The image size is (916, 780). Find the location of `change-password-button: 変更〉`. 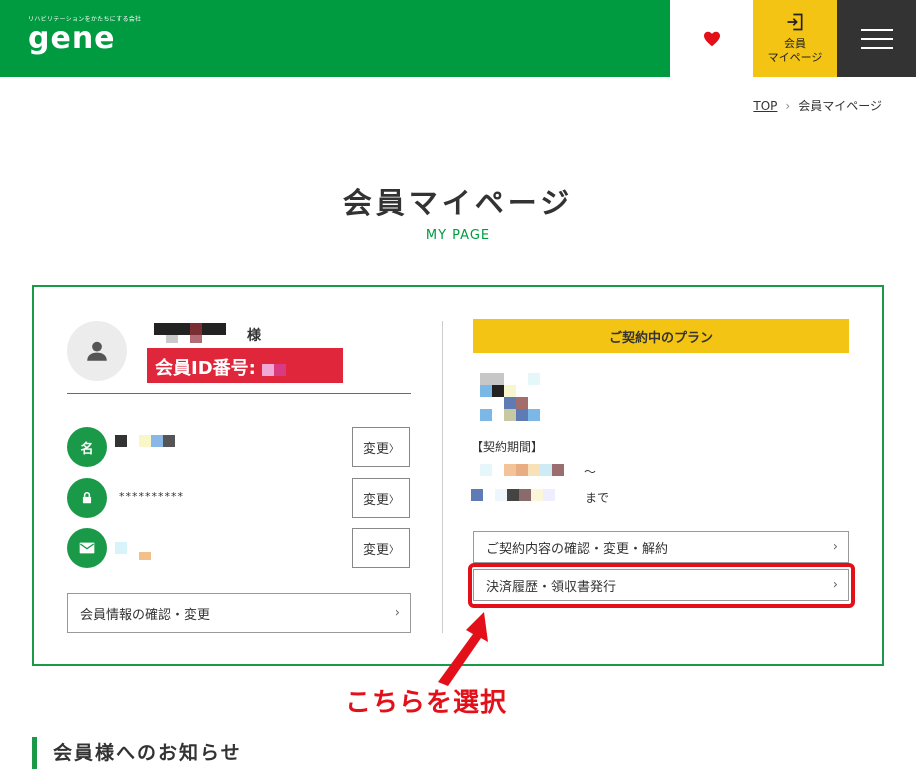

change-password-button: 変更〉 is located at coordinates (381, 498).